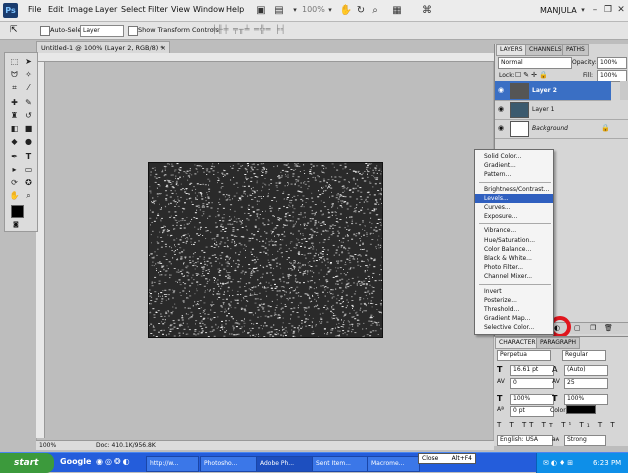 The image size is (628, 473). Describe the element at coordinates (524, 355) in the screenshot. I see `font-family-dropdown: Perpetua` at that location.